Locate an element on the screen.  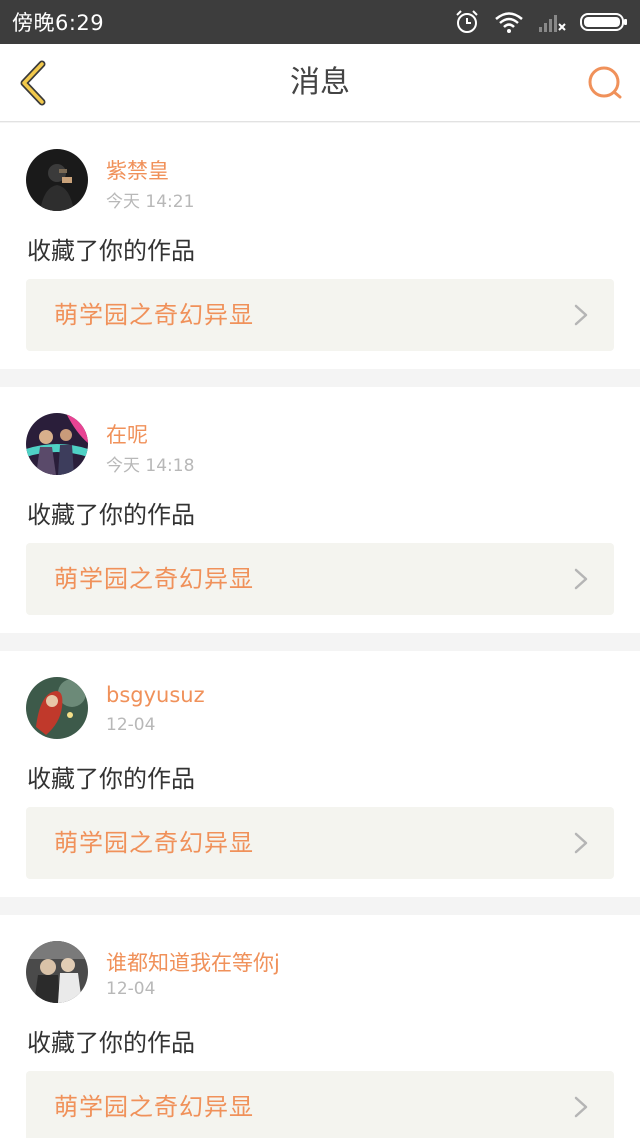
username: 紫禁皇 is located at coordinates (137, 170).